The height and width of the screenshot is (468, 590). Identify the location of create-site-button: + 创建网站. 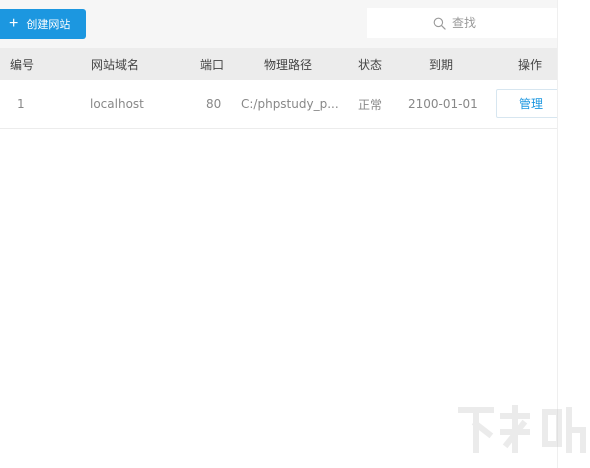
(43, 24).